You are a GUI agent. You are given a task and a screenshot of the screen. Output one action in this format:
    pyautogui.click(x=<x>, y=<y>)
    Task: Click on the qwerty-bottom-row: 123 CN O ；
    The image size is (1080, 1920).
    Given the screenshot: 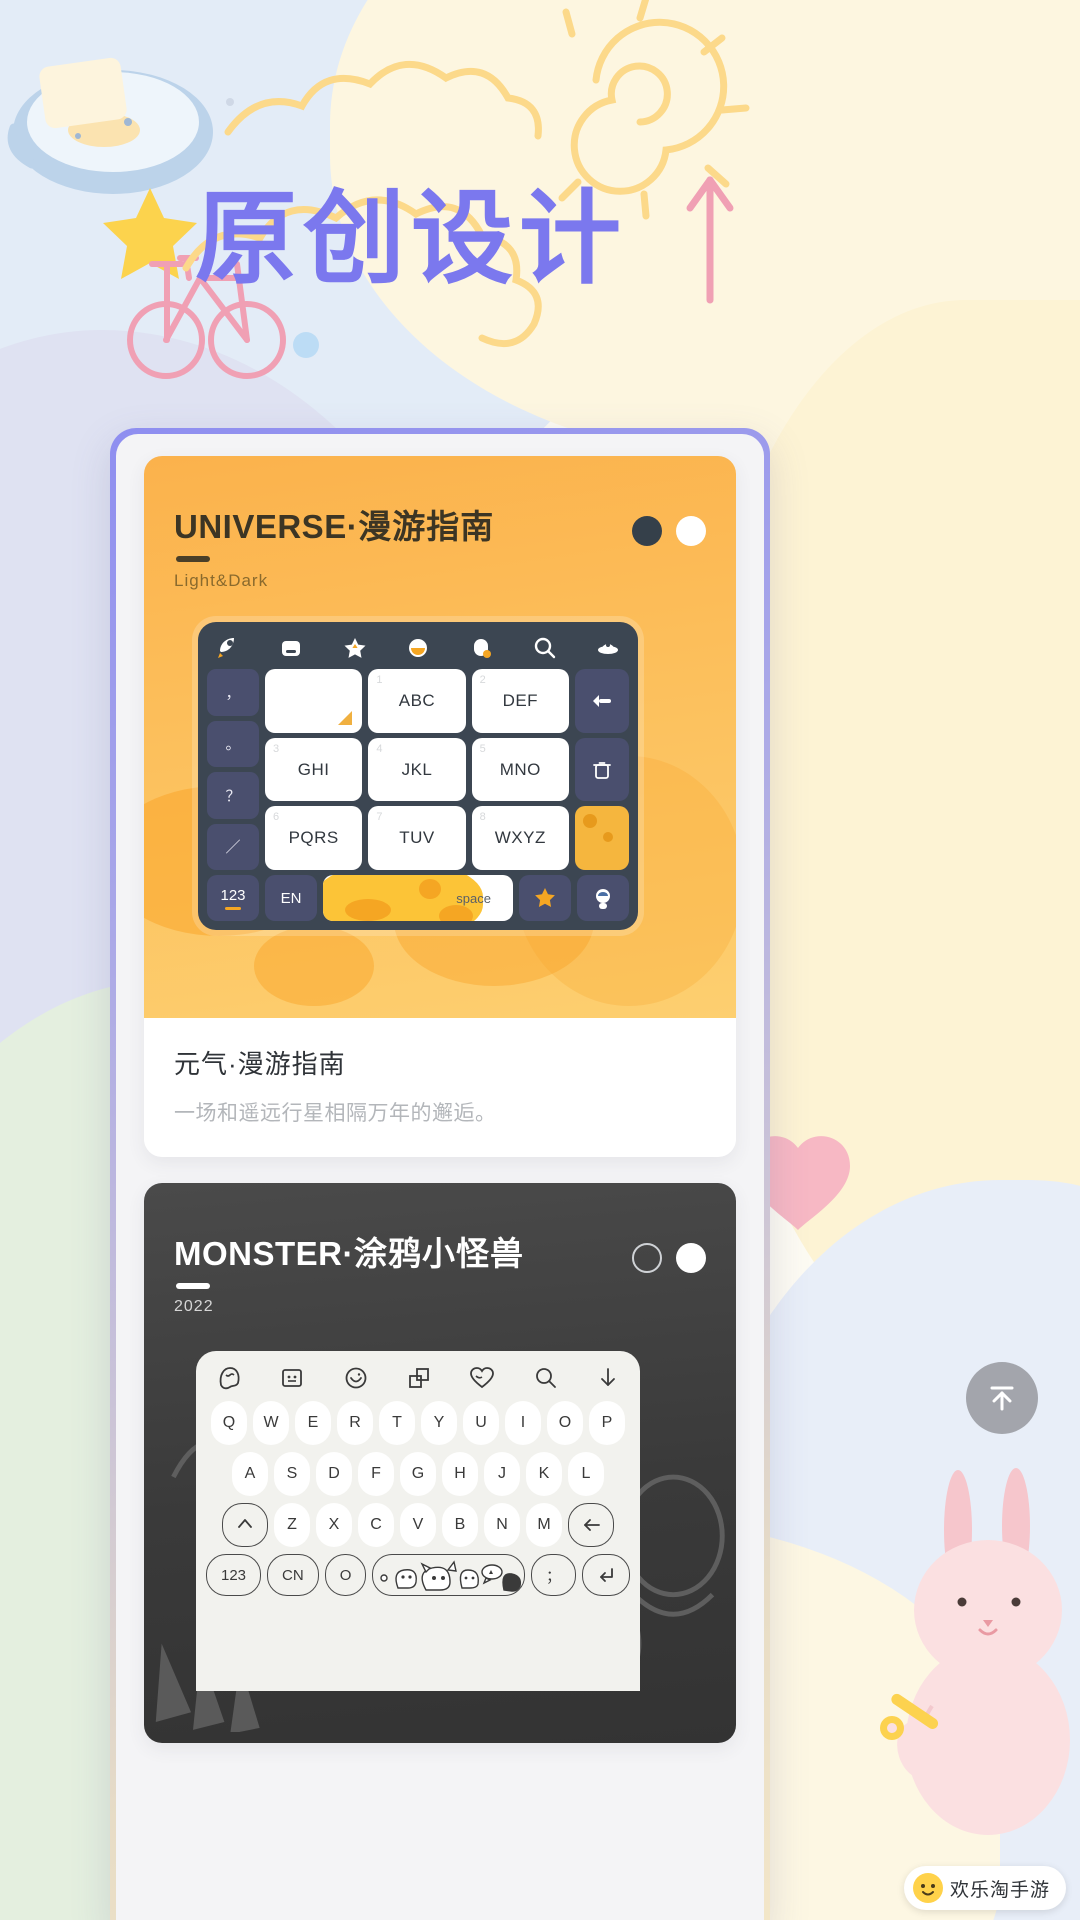 What is the action you would take?
    pyautogui.click(x=418, y=1575)
    